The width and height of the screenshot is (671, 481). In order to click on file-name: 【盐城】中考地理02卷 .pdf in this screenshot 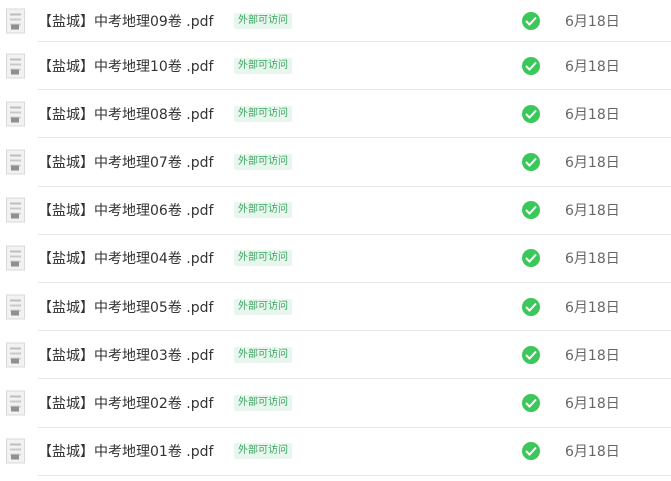, I will do `click(125, 403)`.